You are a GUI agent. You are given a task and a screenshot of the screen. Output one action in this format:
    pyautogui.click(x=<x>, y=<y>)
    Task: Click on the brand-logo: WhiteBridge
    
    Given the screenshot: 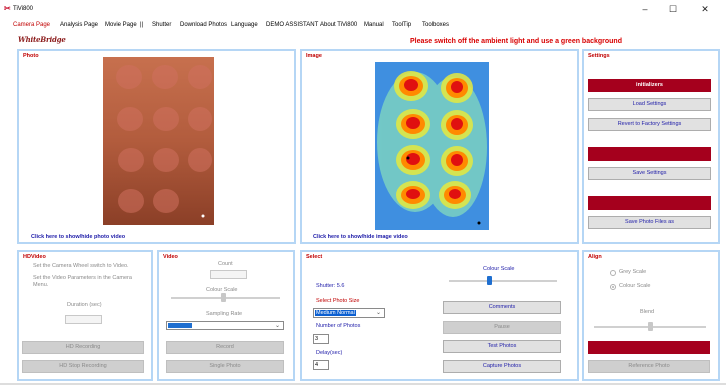 What is the action you would take?
    pyautogui.click(x=42, y=39)
    